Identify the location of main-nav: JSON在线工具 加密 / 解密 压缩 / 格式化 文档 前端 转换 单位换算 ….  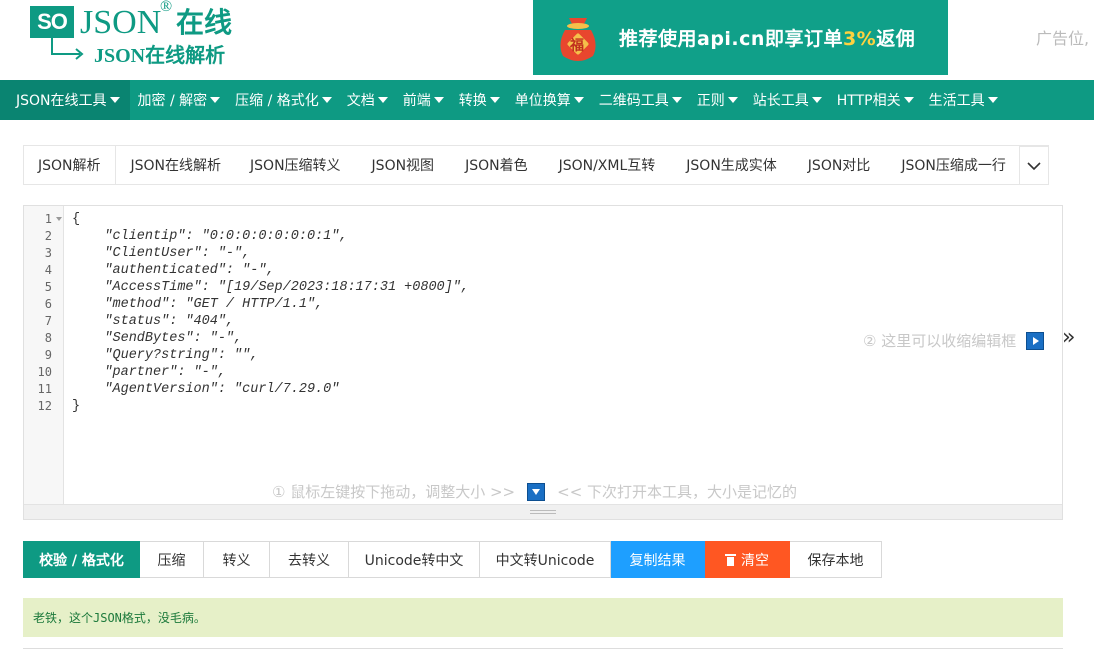
(547, 100).